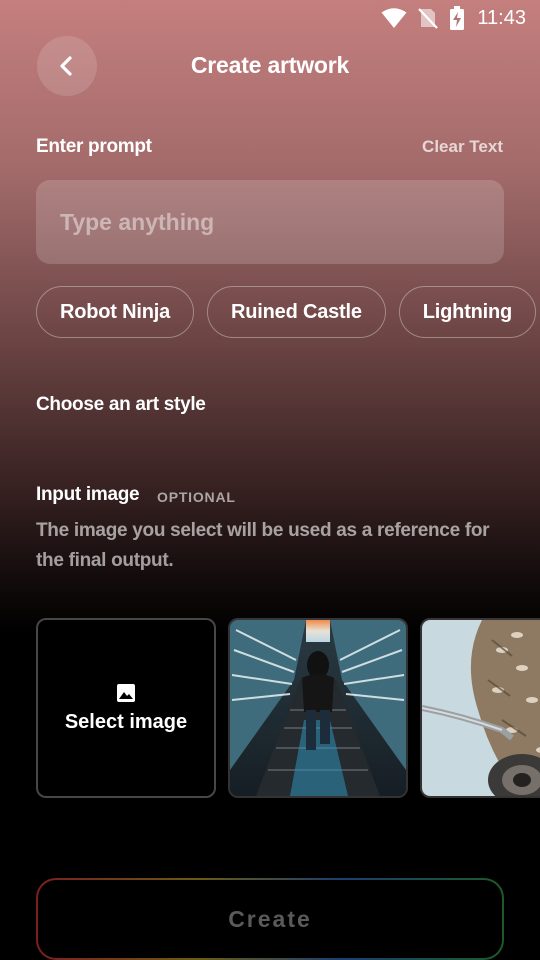 The image size is (540, 960). I want to click on prompt-input, so click(270, 222).